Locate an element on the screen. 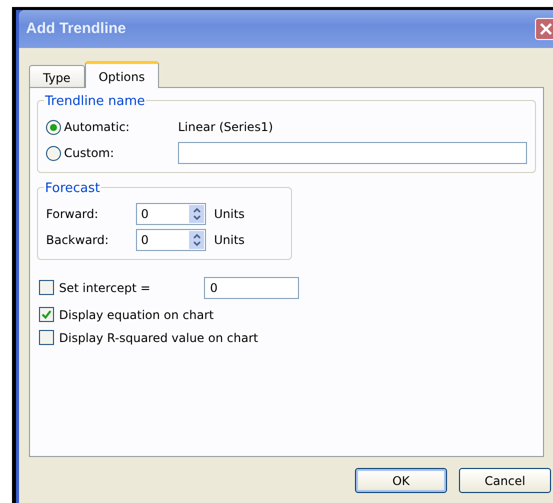  checkbox-label: Display equation on chart is located at coordinates (136, 315).